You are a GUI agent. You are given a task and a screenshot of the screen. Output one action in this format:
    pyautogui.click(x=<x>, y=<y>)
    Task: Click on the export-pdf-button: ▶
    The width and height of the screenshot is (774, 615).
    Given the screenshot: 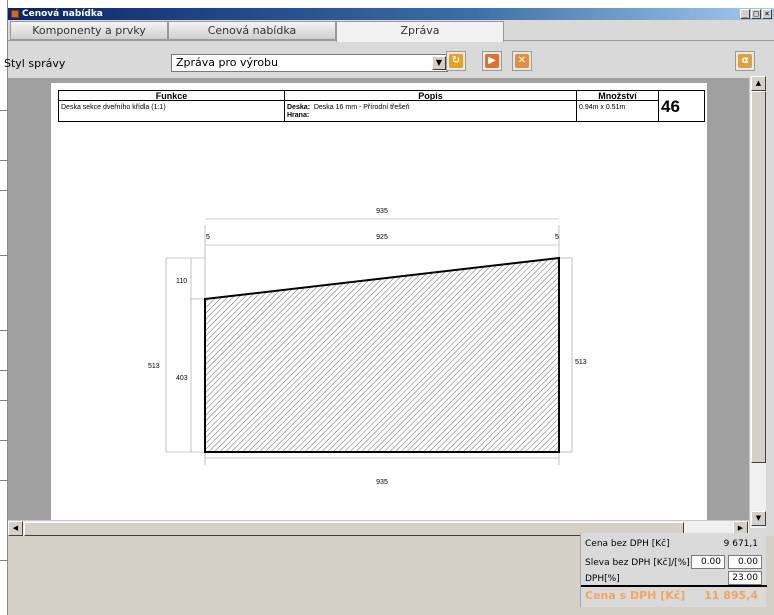 What is the action you would take?
    pyautogui.click(x=492, y=61)
    